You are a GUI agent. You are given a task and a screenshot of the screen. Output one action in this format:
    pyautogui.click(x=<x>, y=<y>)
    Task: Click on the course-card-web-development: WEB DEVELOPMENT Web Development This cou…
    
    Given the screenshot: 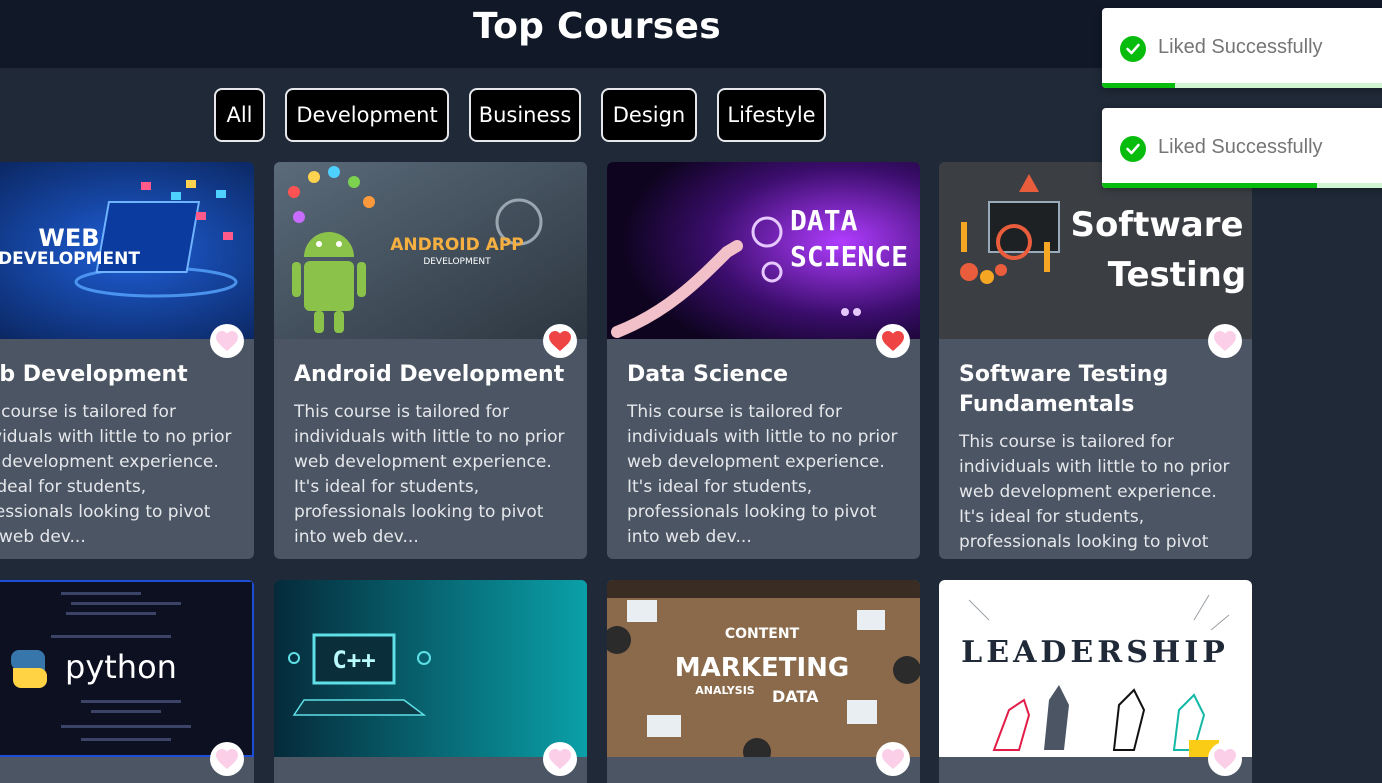 What is the action you would take?
    pyautogui.click(x=127, y=360)
    